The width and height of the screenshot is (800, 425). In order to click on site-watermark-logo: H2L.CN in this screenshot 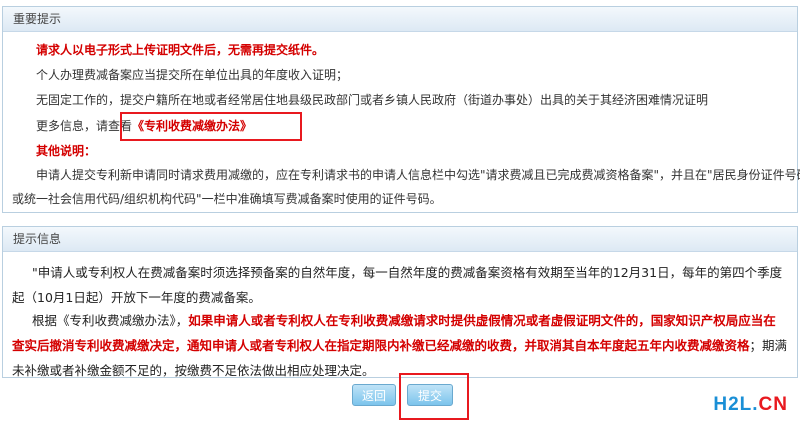, I will do `click(750, 405)`.